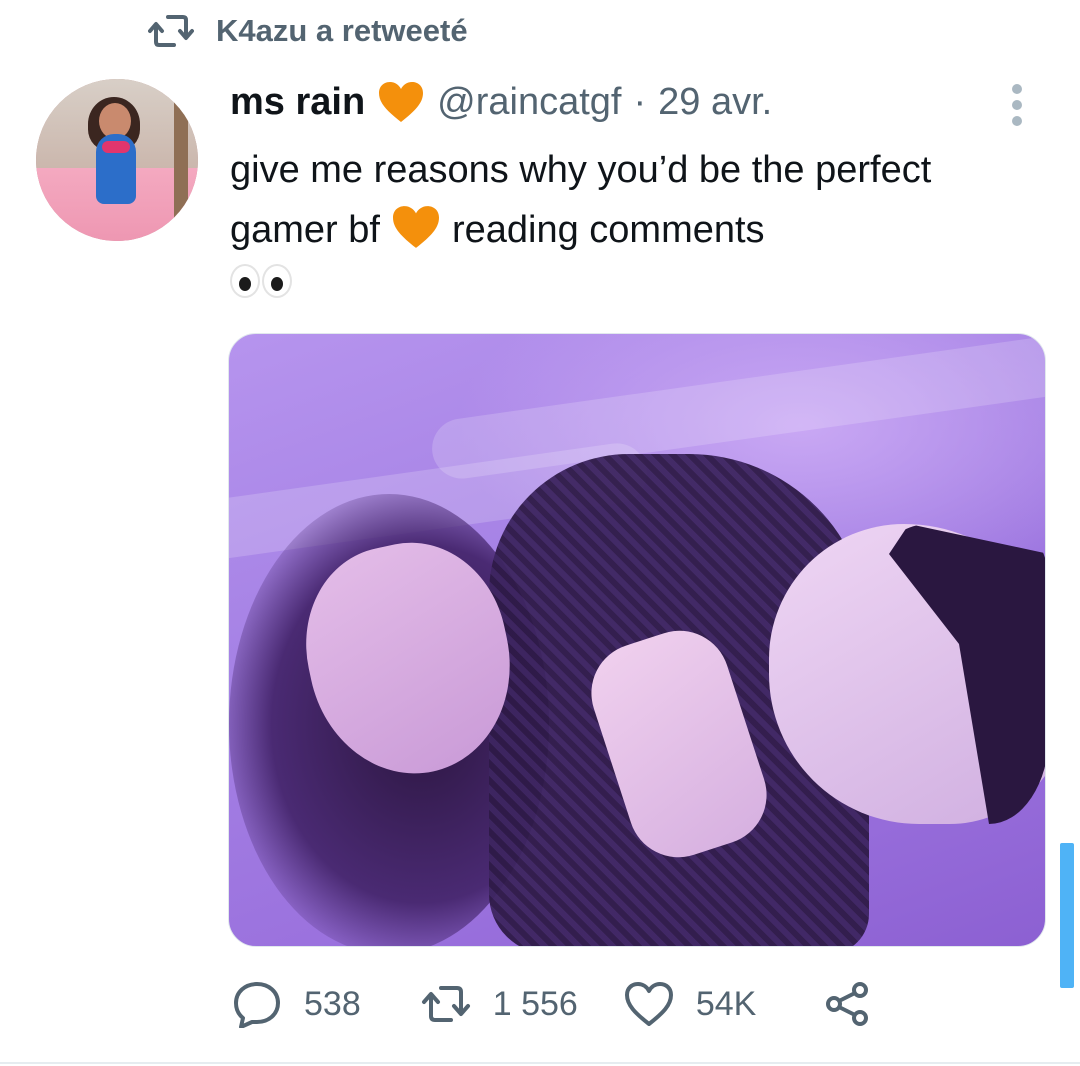 This screenshot has height=1066, width=1080. Describe the element at coordinates (1067, 915) in the screenshot. I see `scrollbar-thumb` at that location.